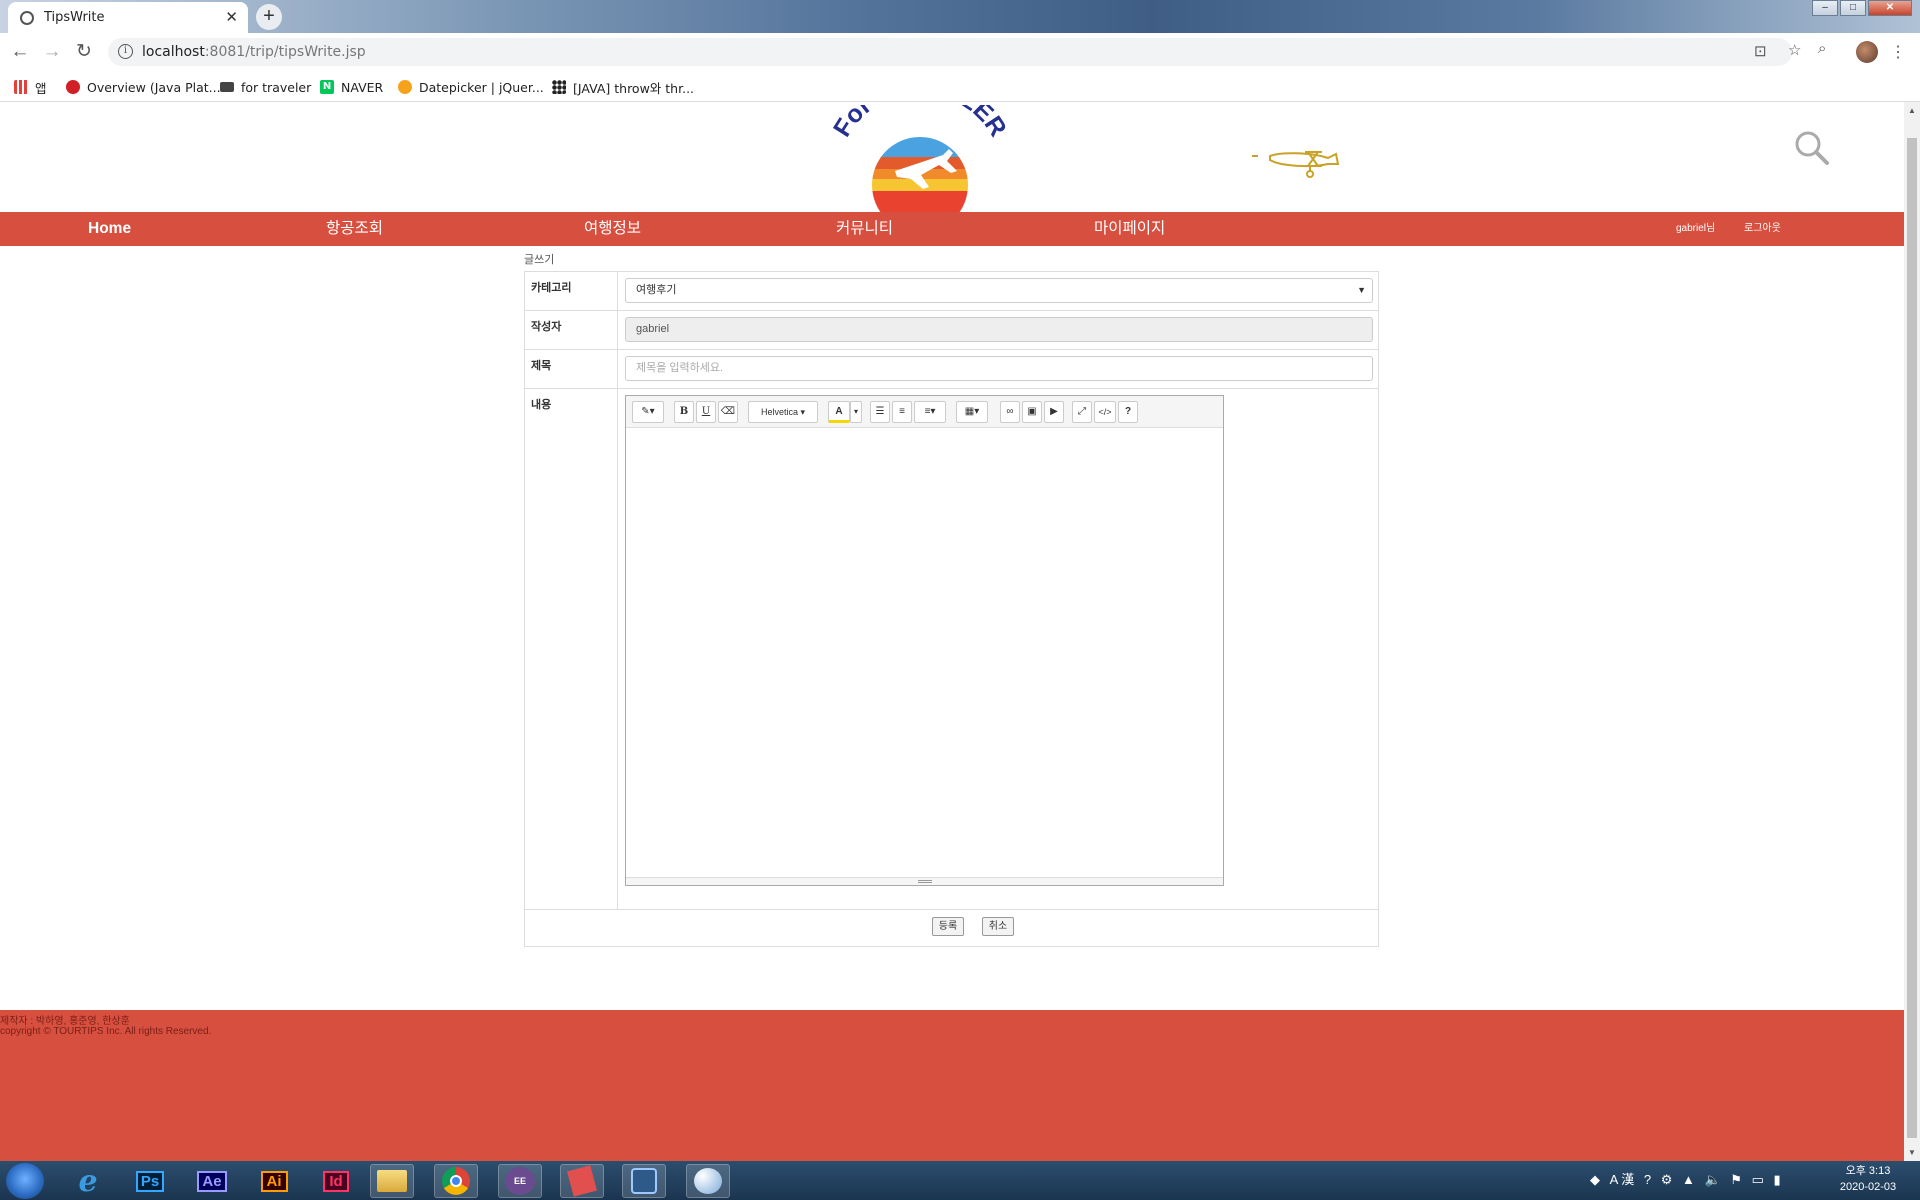 The image size is (1920, 1200). Describe the element at coordinates (1622, 1179) in the screenshot. I see `ime-indicator: A 漢` at that location.